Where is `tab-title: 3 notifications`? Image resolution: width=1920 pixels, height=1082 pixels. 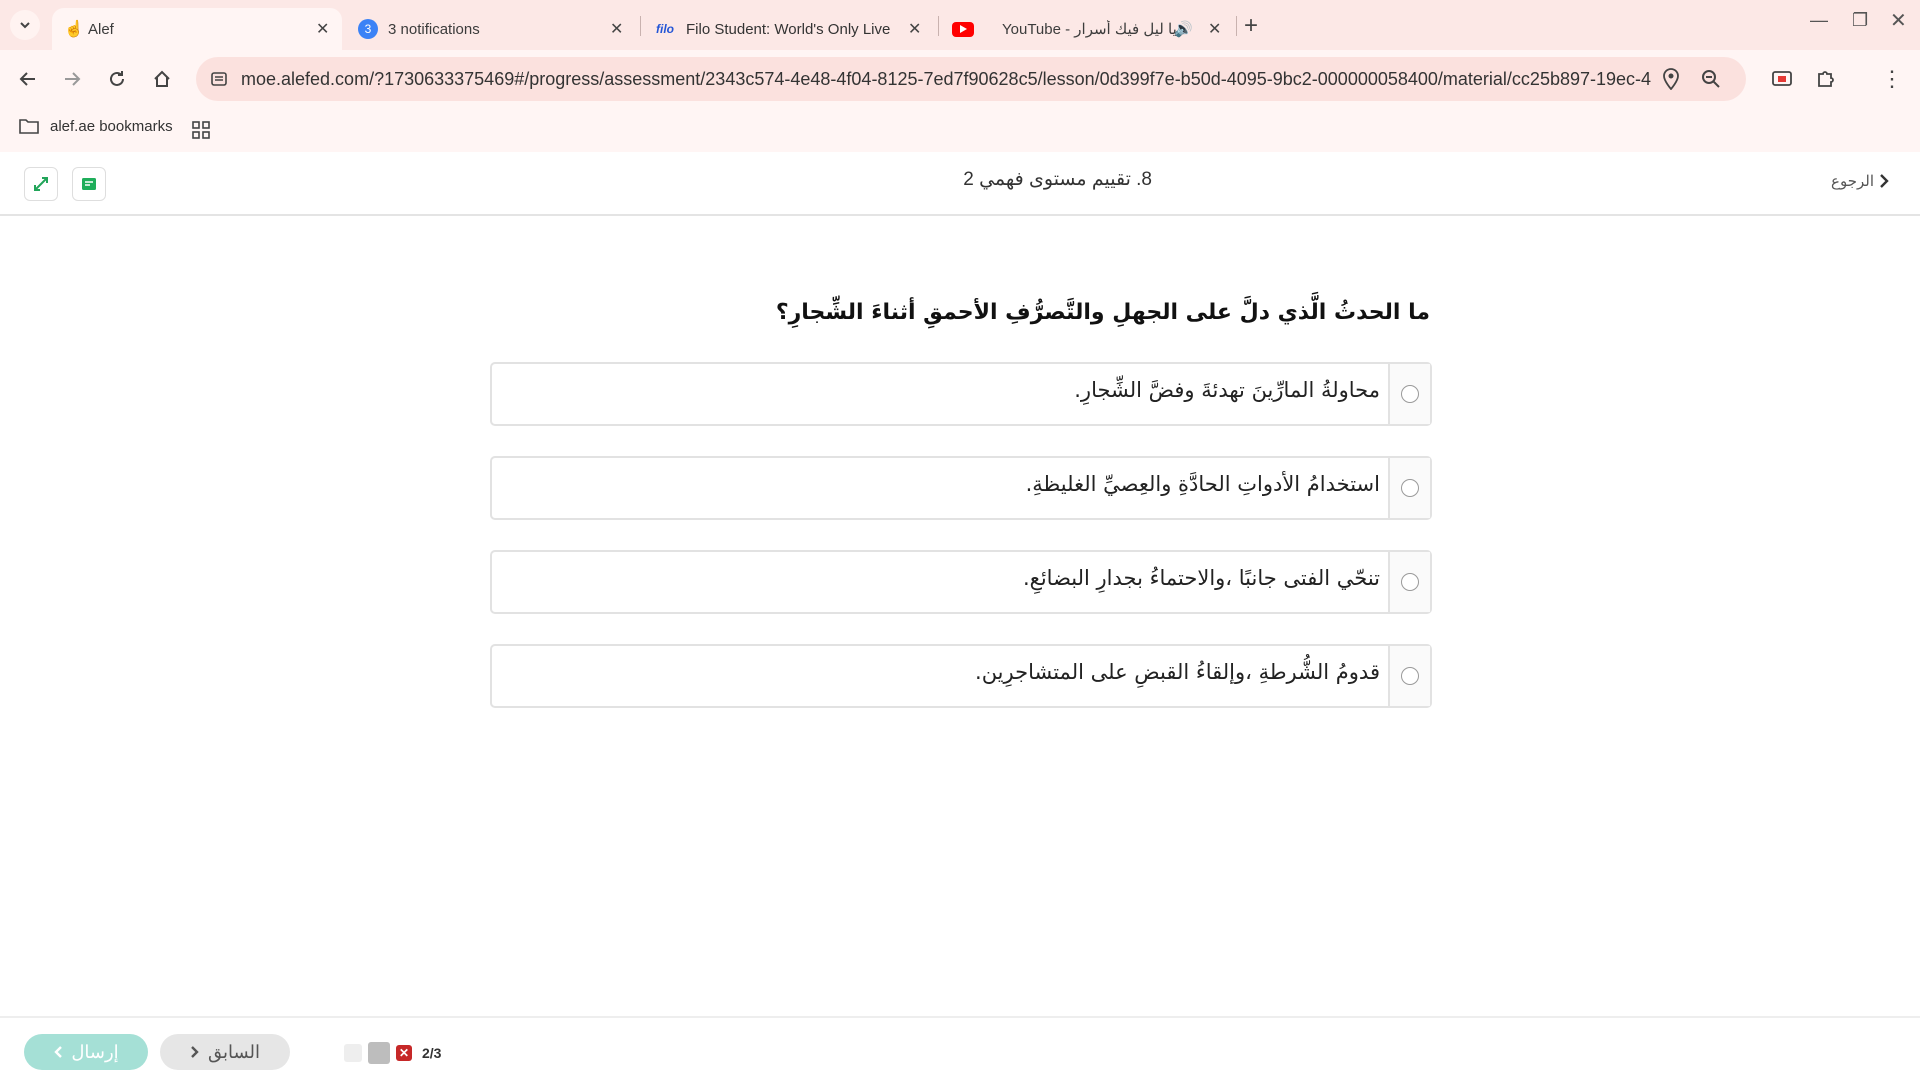 tab-title: 3 notifications is located at coordinates (434, 29).